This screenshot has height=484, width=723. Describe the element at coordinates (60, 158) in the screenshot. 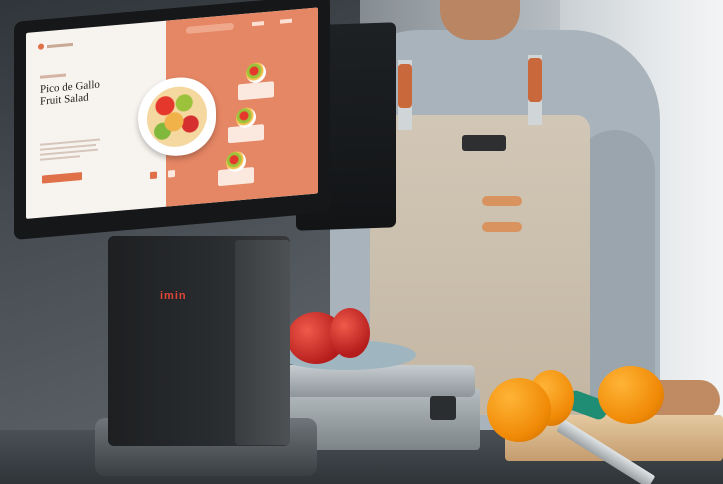

I see `description-line` at that location.